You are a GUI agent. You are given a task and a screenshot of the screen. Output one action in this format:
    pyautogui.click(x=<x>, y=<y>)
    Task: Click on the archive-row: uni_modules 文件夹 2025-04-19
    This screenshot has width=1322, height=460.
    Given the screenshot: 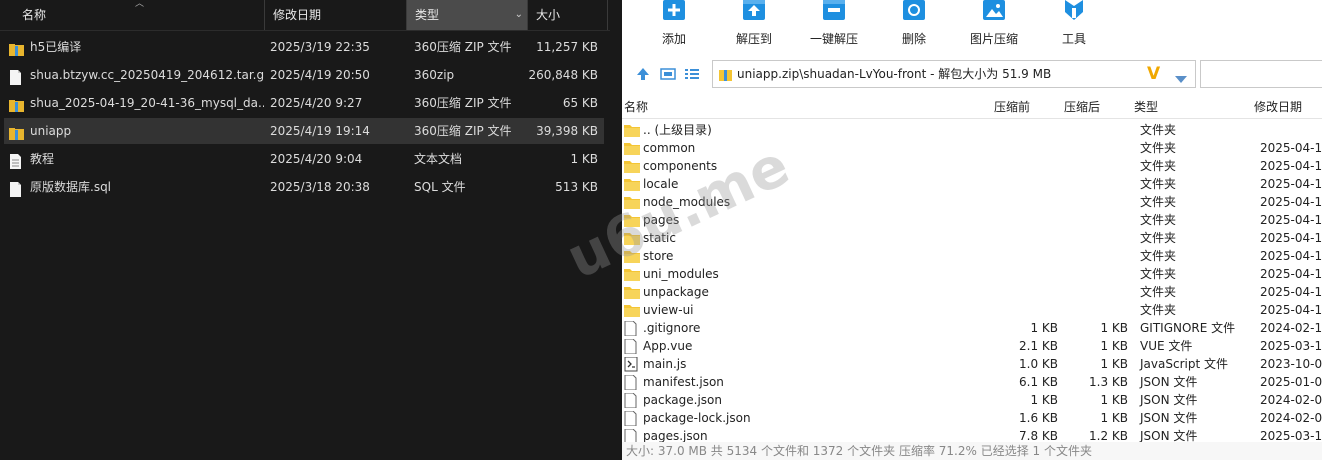 What is the action you would take?
    pyautogui.click(x=972, y=274)
    